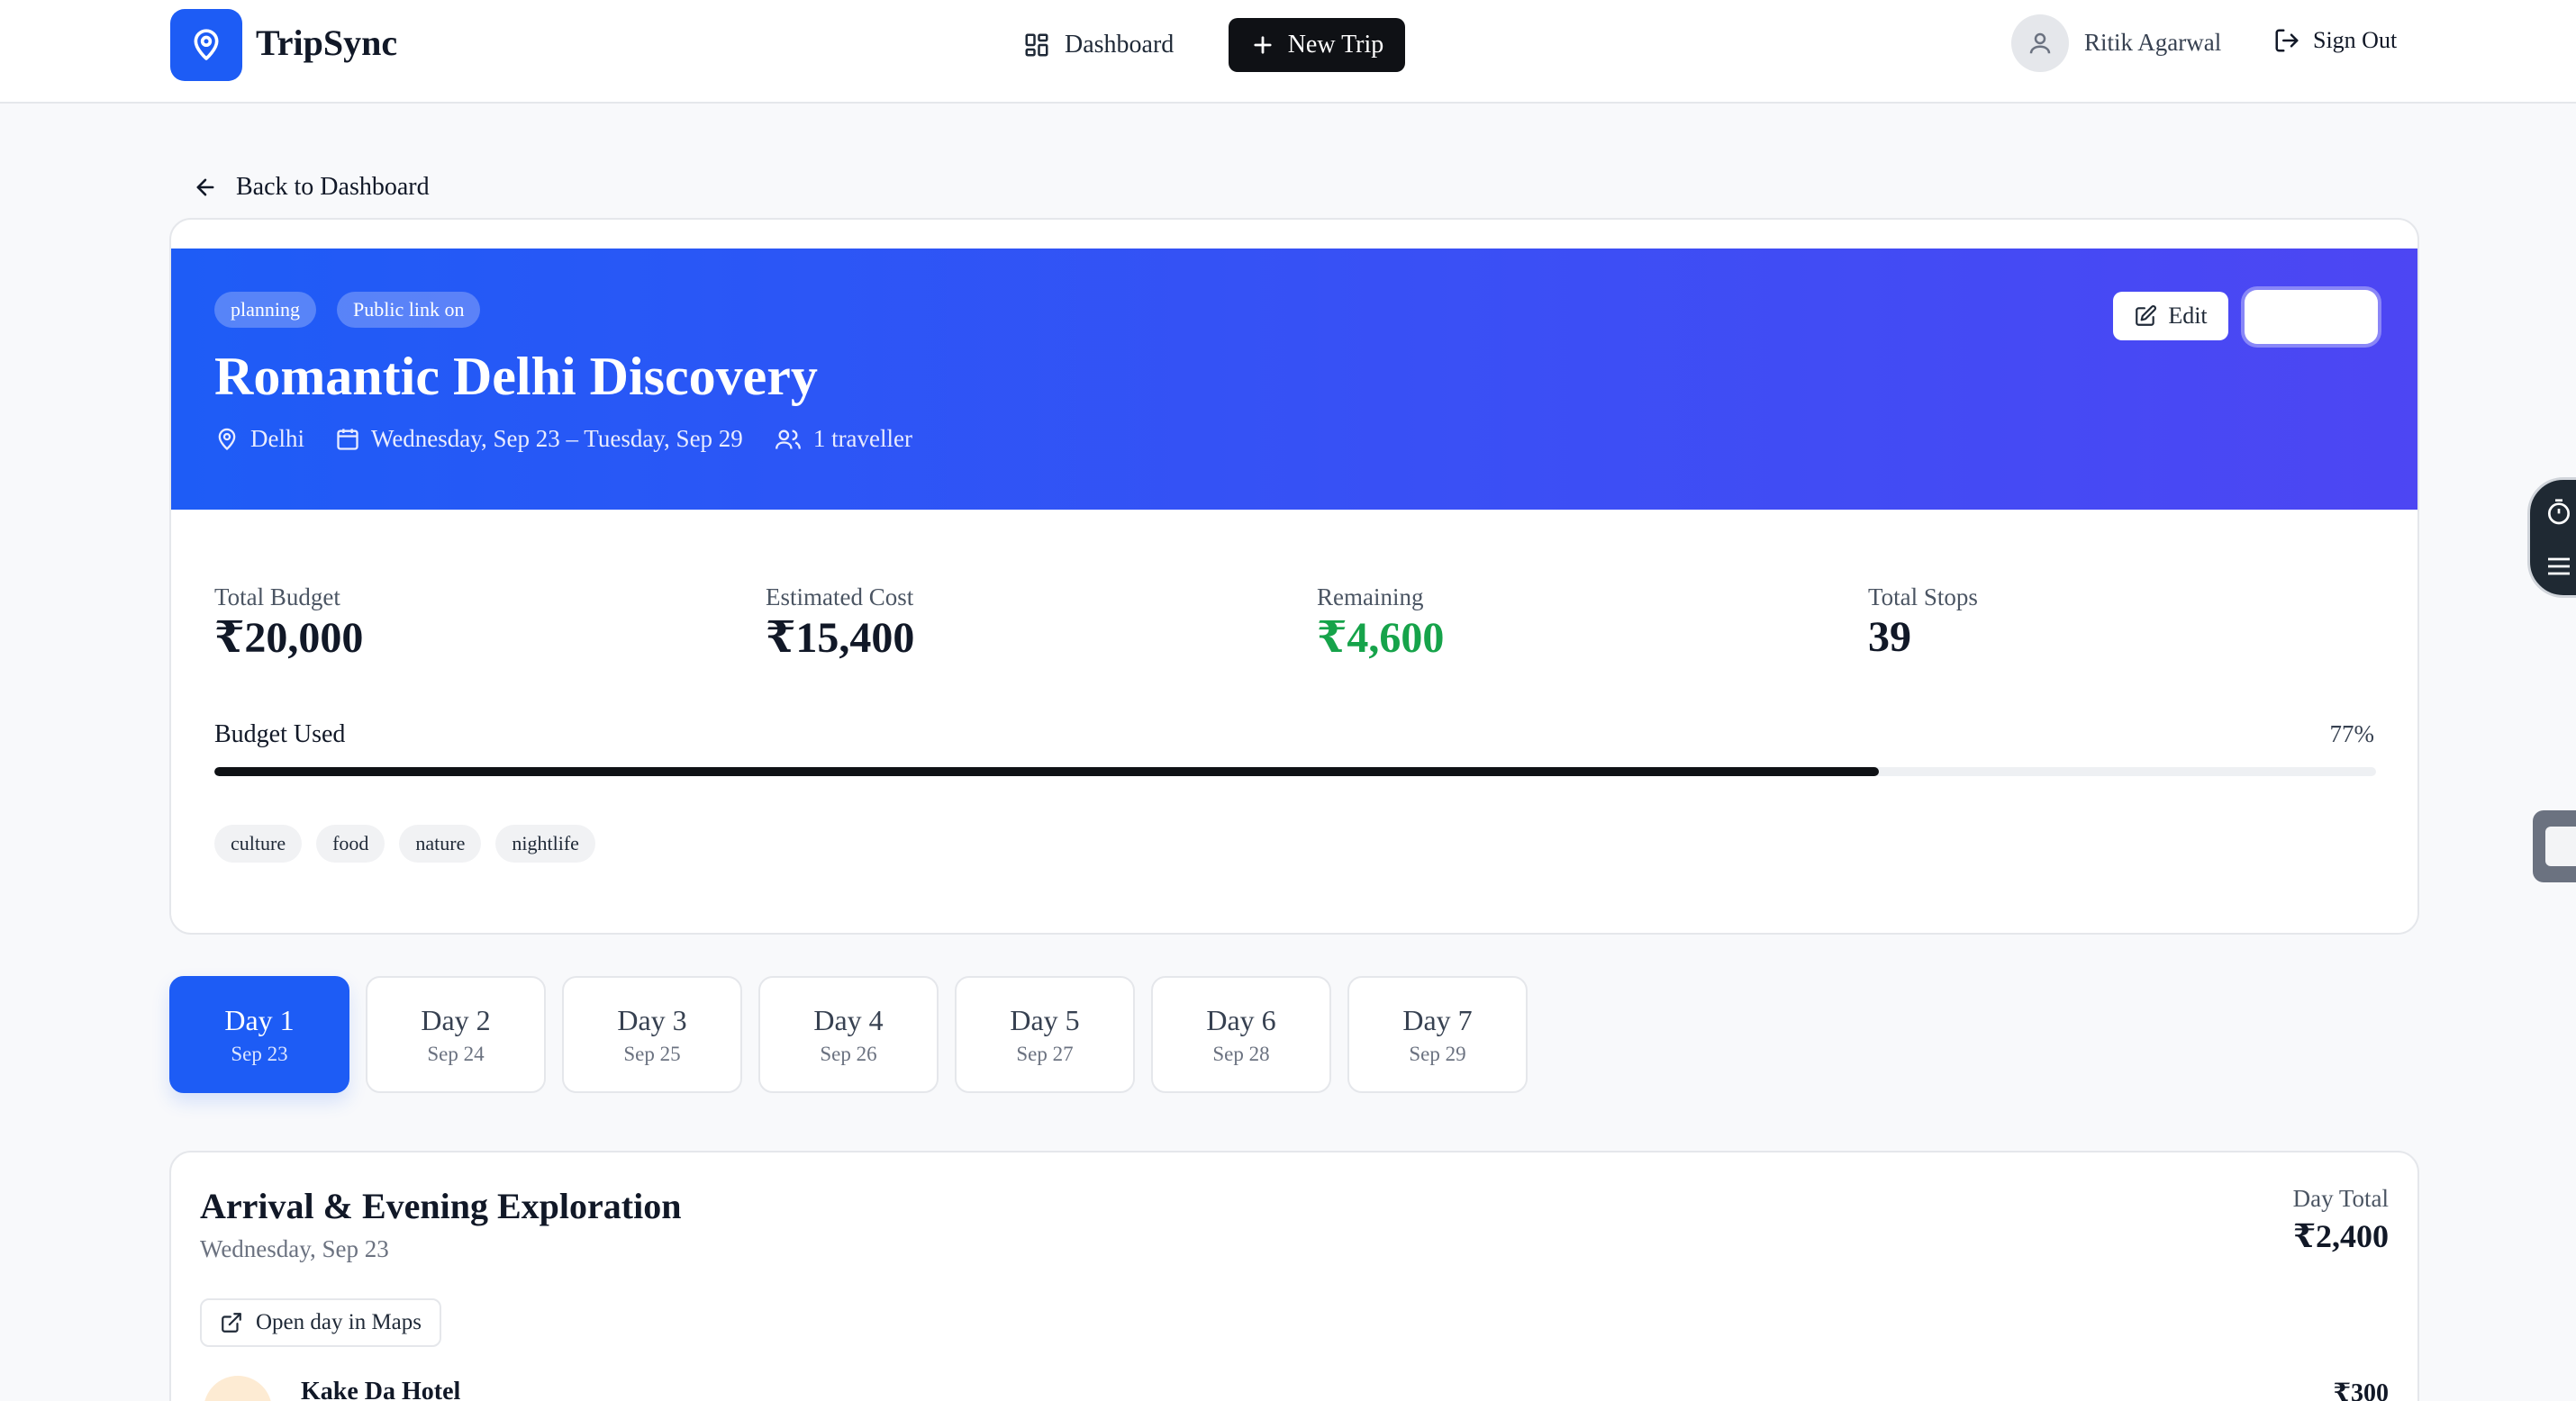 Image resolution: width=2576 pixels, height=1401 pixels. I want to click on estimated-cost-value: ₹15,400, so click(840, 638).